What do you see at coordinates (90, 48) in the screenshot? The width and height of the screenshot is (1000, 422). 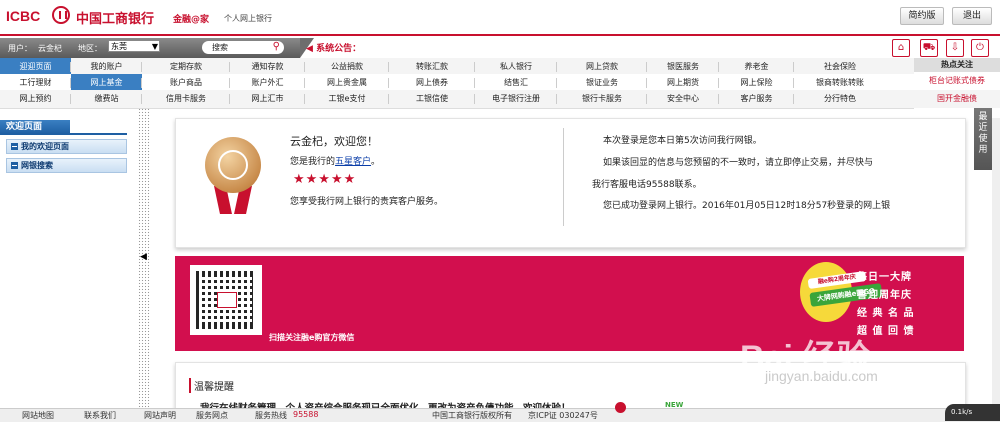 I see `region-label: 地区：` at bounding box center [90, 48].